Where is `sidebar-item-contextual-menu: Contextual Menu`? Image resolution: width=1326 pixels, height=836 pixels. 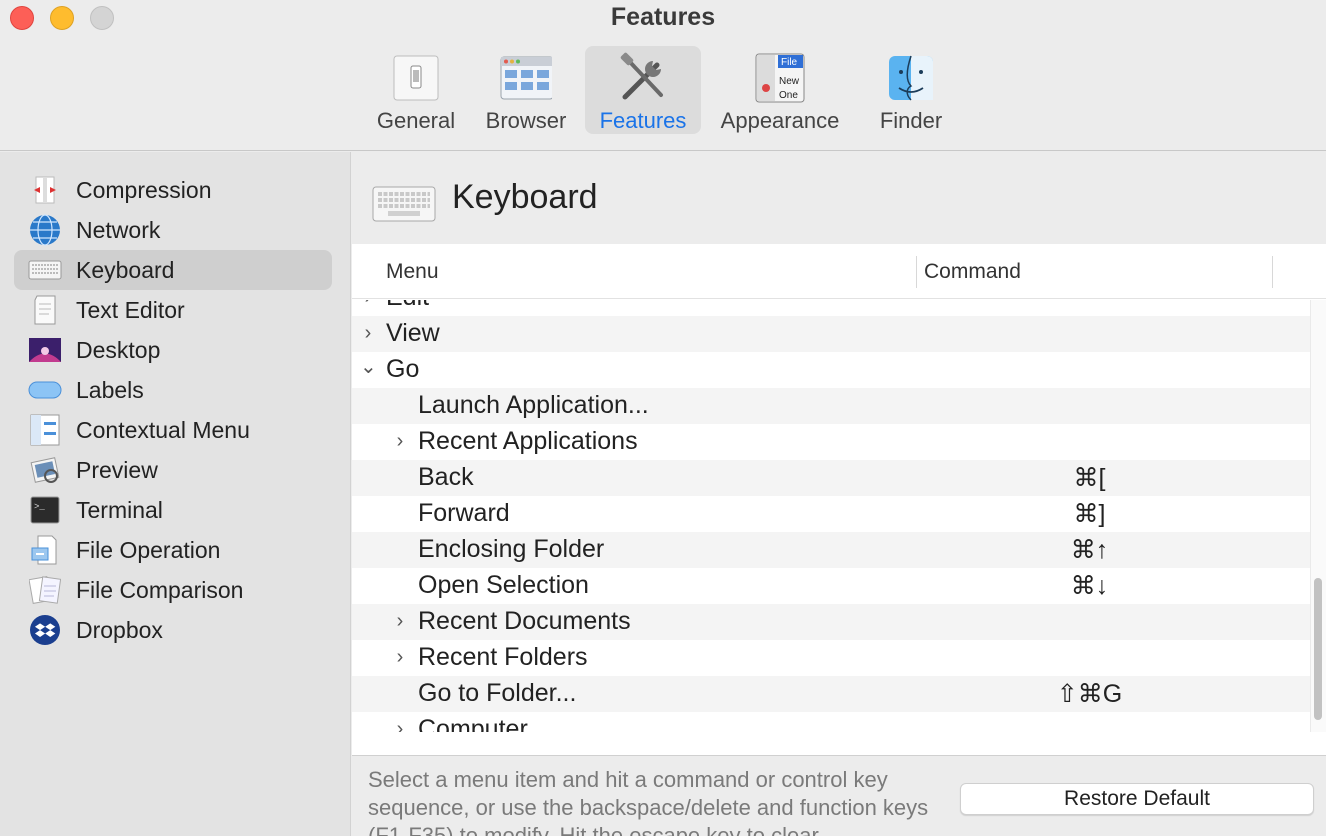 sidebar-item-contextual-menu: Contextual Menu is located at coordinates (173, 430).